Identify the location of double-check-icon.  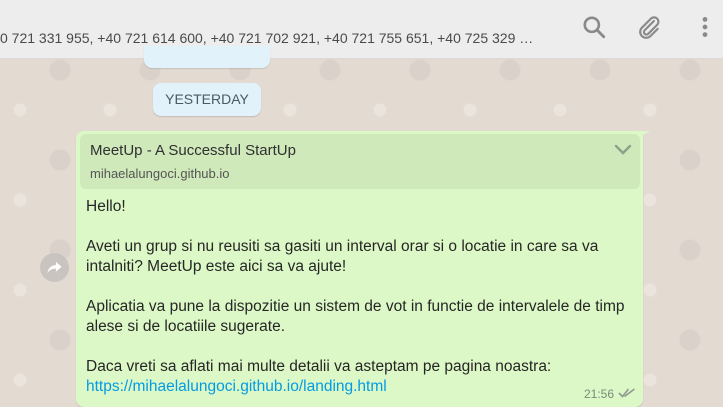
(627, 393).